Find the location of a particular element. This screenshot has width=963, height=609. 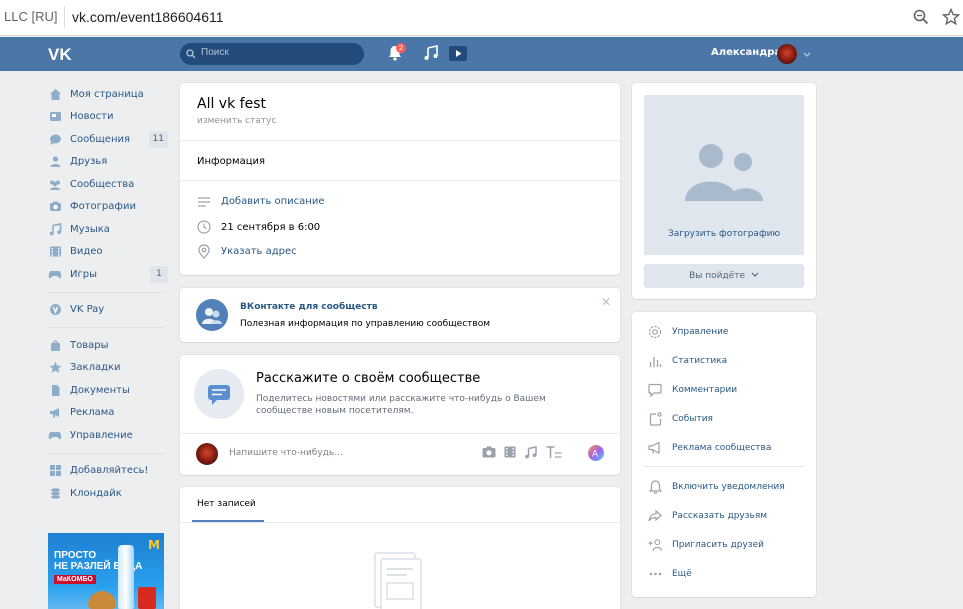

sidebar-item-documents: Документы is located at coordinates (108, 390).